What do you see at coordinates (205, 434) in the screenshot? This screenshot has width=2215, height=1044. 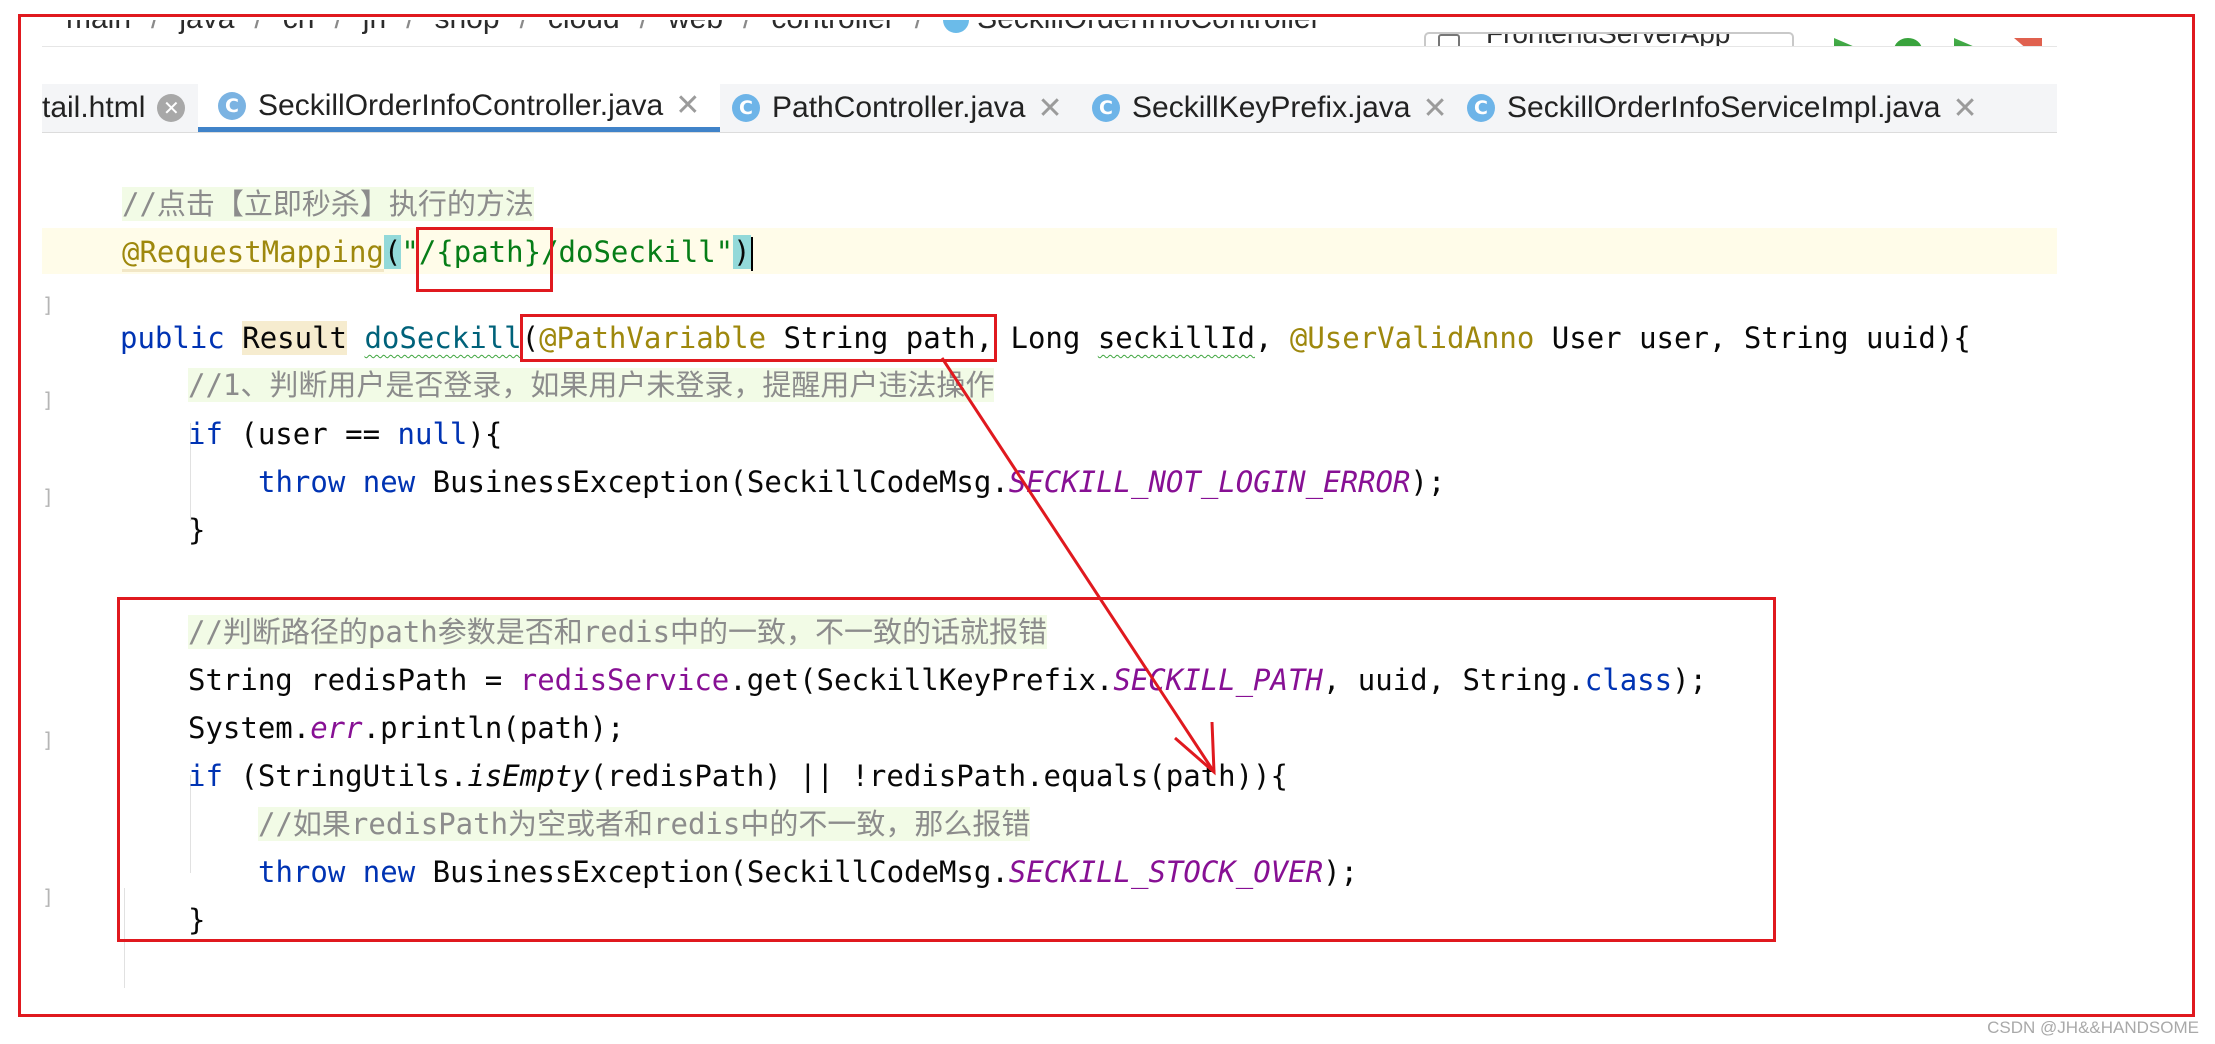 I see `keyword: if` at bounding box center [205, 434].